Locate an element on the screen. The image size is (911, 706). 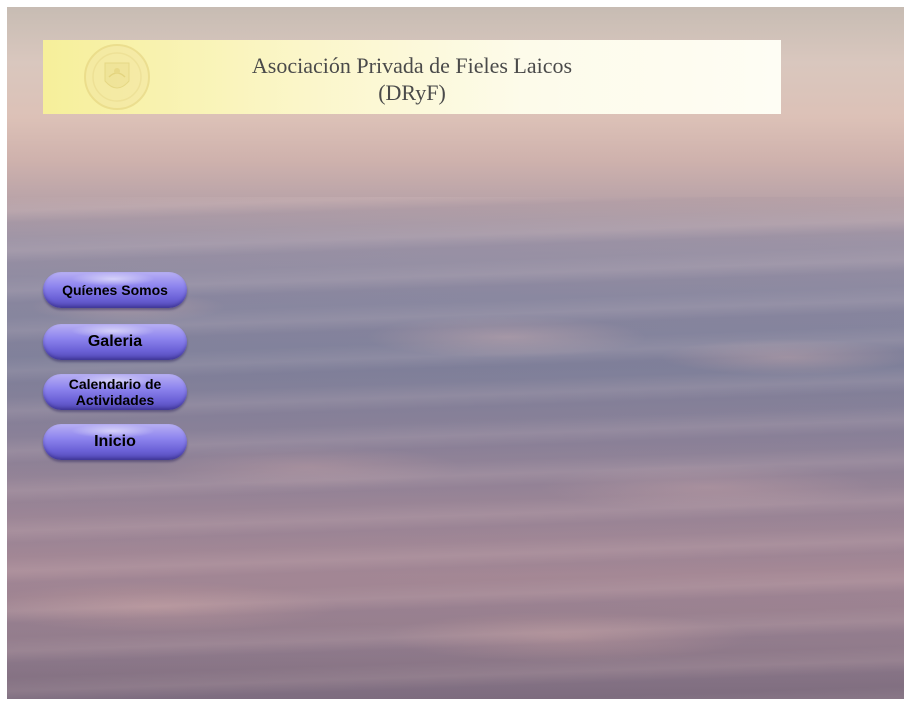
nav-button-label: Quíenes Somos is located at coordinates (115, 290).